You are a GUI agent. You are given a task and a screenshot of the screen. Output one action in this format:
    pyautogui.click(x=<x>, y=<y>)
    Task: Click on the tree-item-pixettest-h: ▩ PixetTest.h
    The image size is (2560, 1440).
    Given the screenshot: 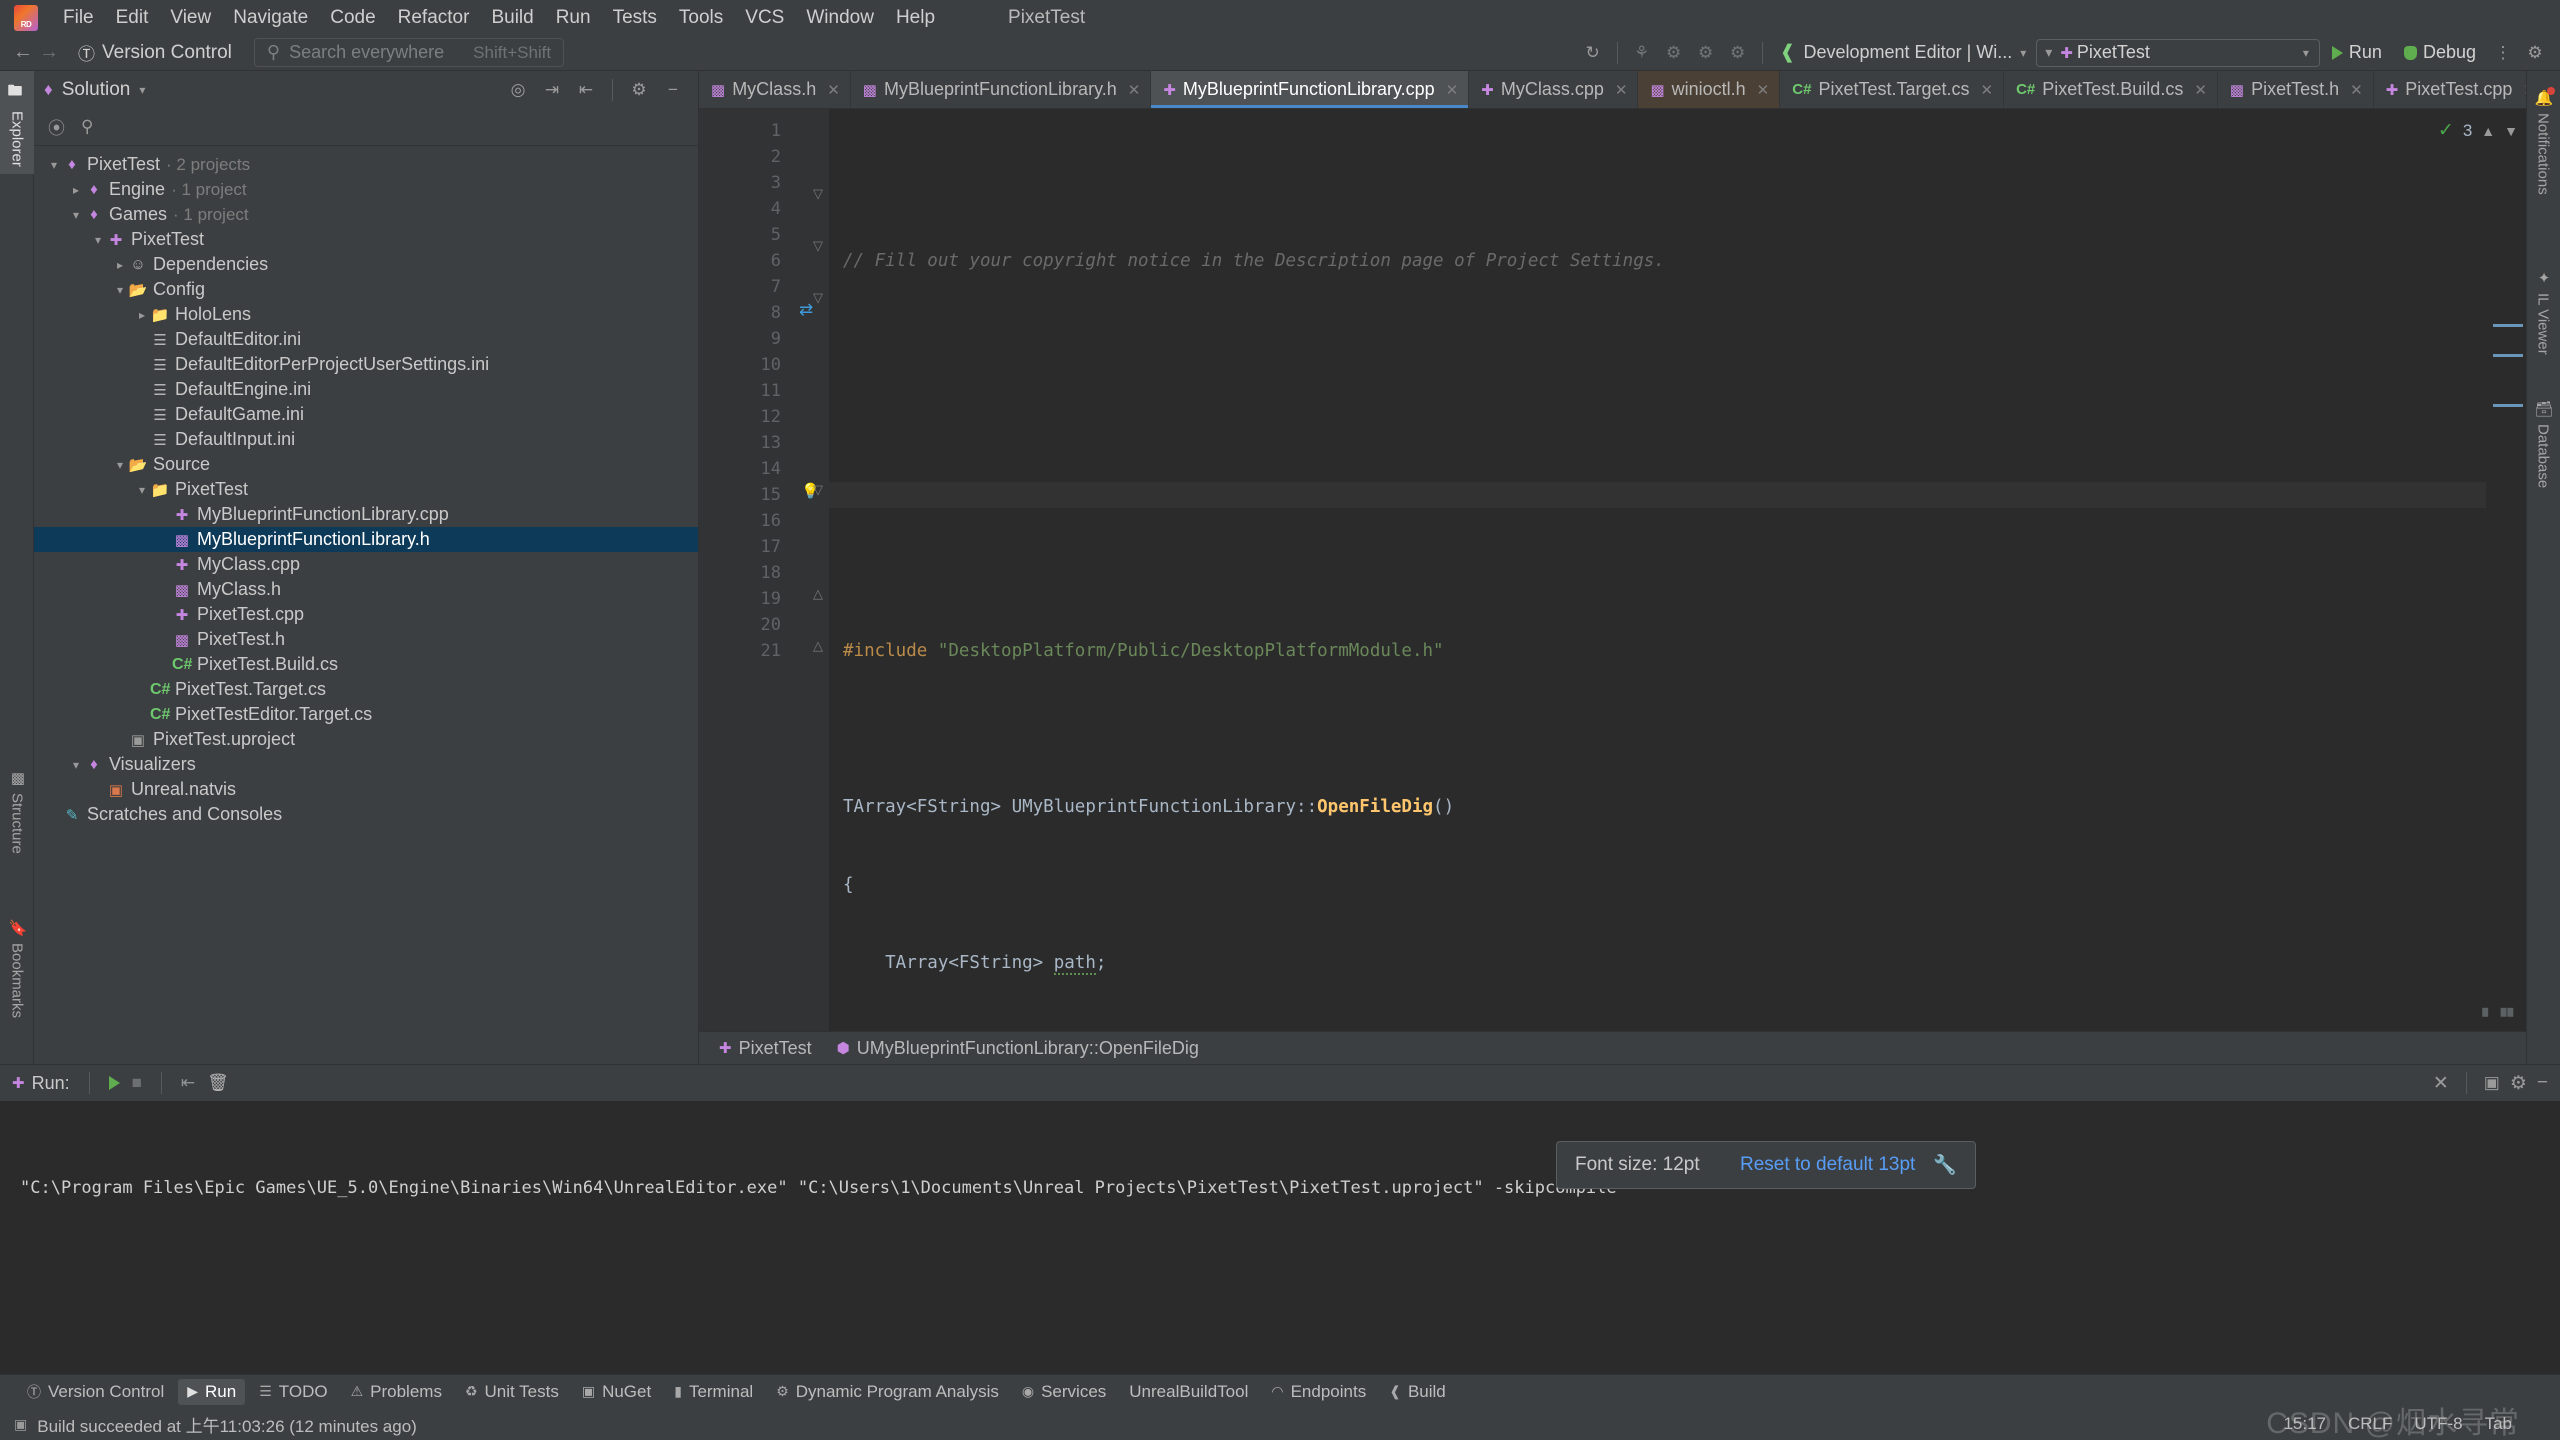 What is the action you would take?
    pyautogui.click(x=366, y=639)
    